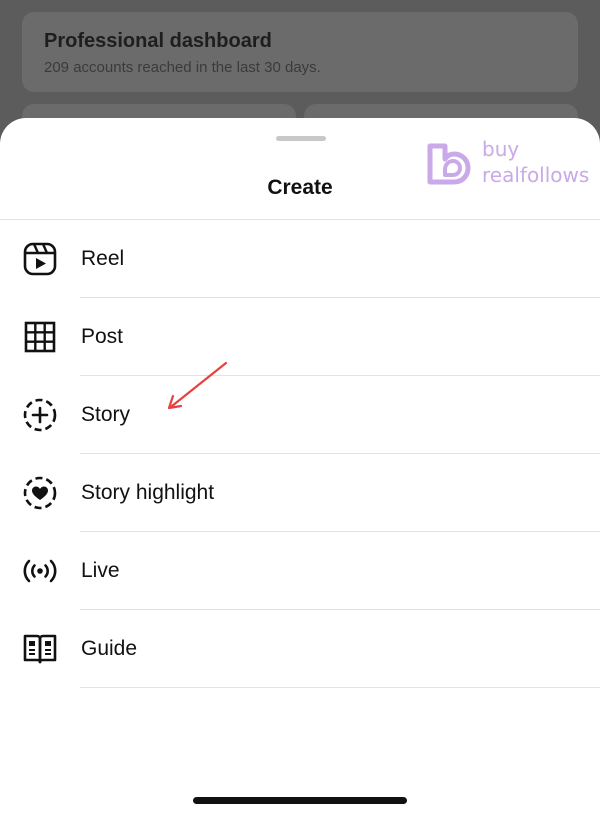 Image resolution: width=600 pixels, height=817 pixels. Describe the element at coordinates (300, 259) in the screenshot. I see `menu-item-reel: Reel` at that location.